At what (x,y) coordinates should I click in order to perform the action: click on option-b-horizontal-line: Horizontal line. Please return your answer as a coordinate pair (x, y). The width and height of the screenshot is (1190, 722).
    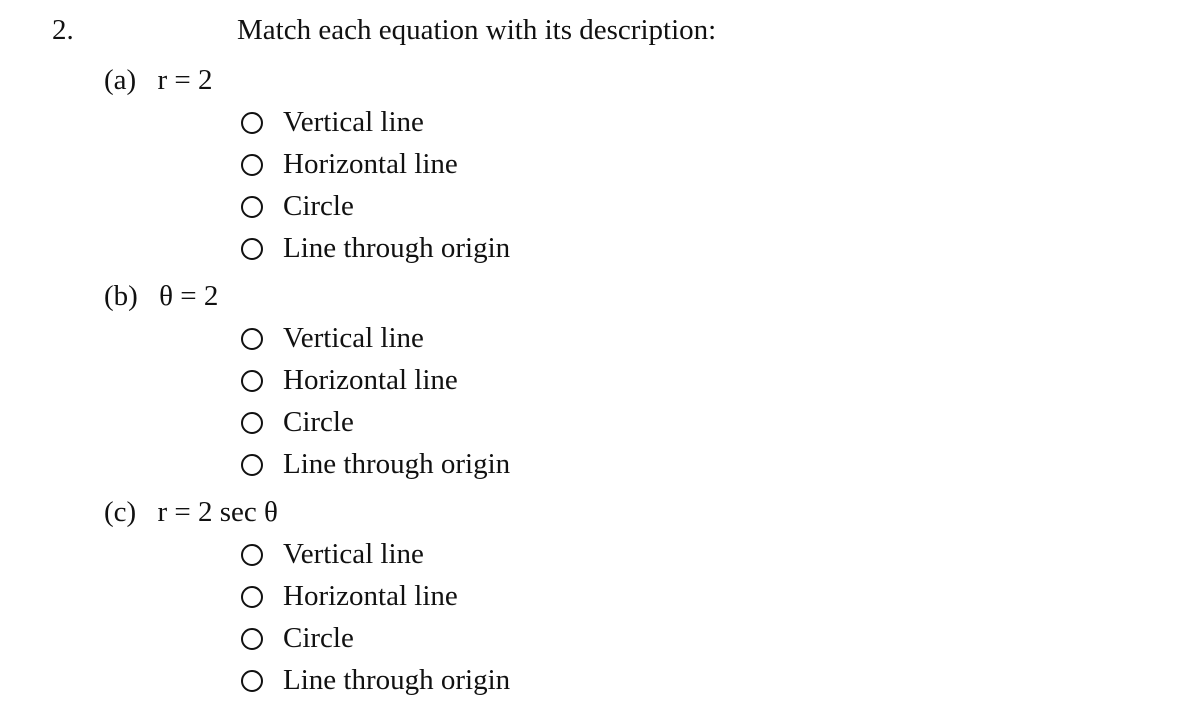
    Looking at the image, I should click on (349, 380).